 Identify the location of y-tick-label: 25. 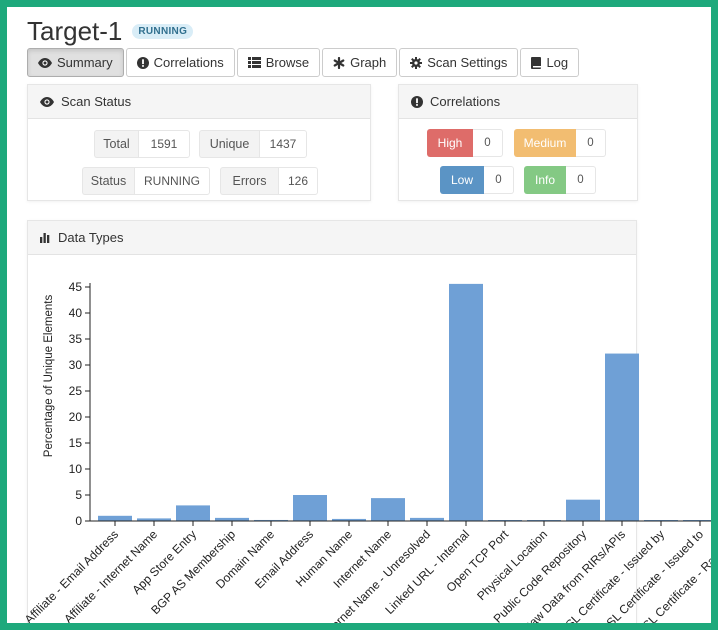
(76, 391).